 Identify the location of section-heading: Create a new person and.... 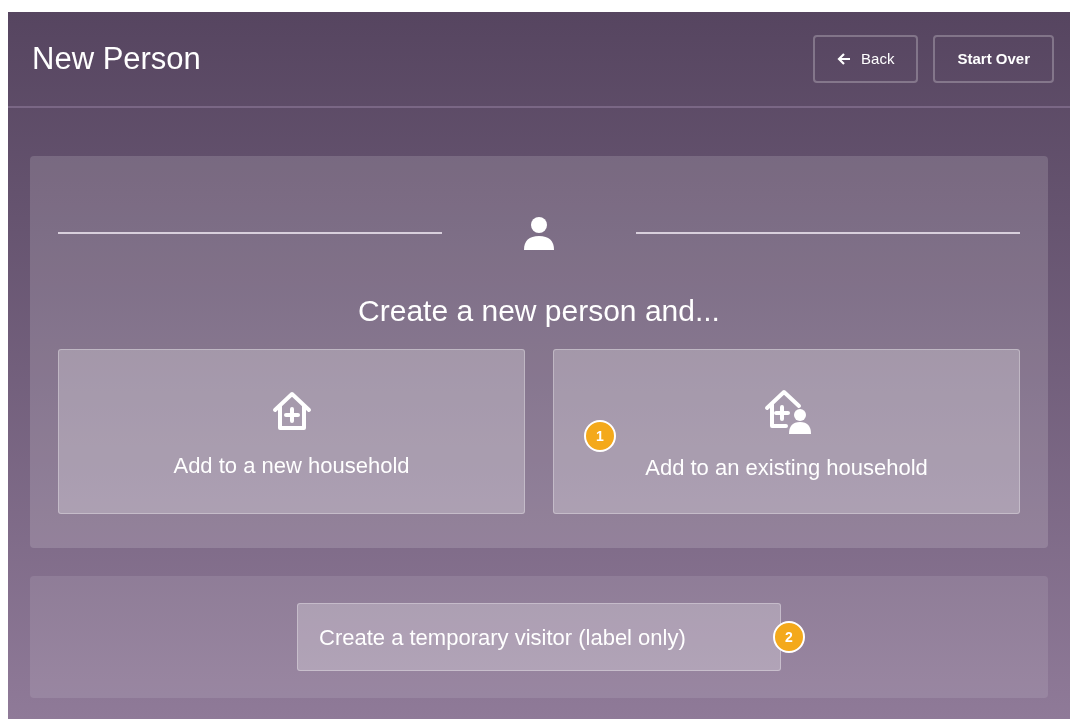
(539, 311).